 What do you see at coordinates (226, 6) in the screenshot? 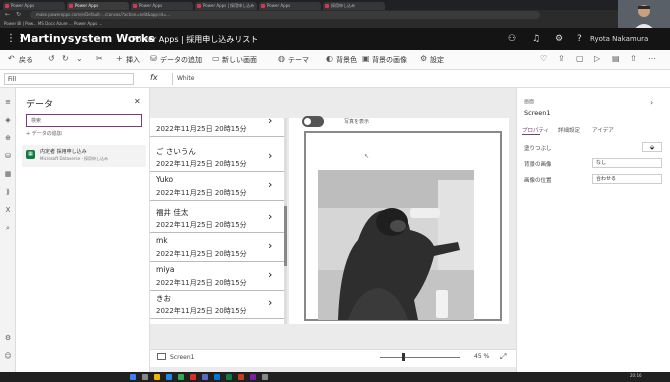
I see `browser-tab: Power Apps | 採用申し込み` at bounding box center [226, 6].